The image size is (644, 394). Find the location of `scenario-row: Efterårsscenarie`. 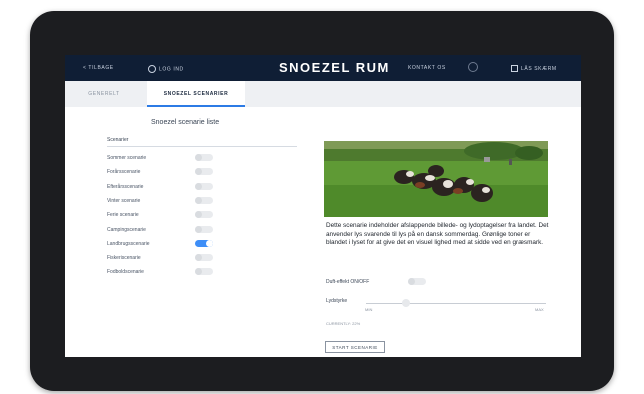

scenario-row: Efterårsscenarie is located at coordinates (162, 187).